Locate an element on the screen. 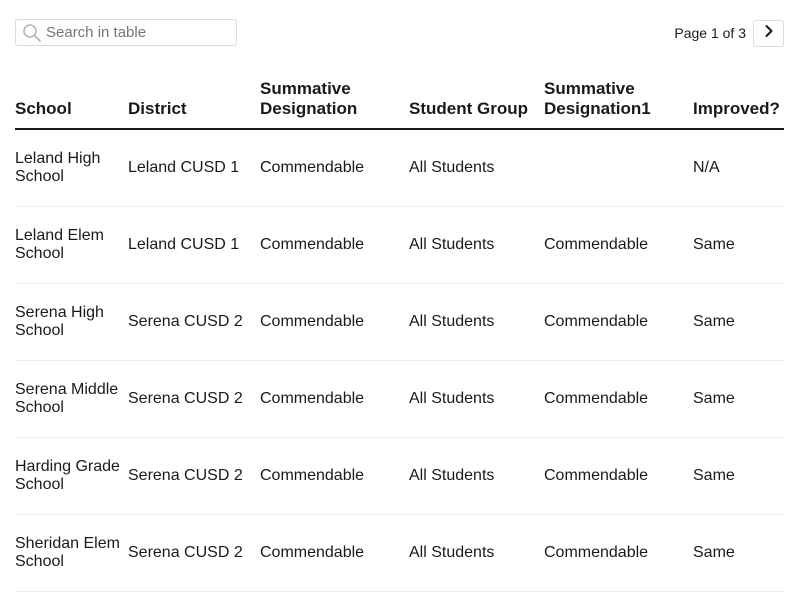 This screenshot has height=592, width=800. chevron-right-icon is located at coordinates (769, 33).